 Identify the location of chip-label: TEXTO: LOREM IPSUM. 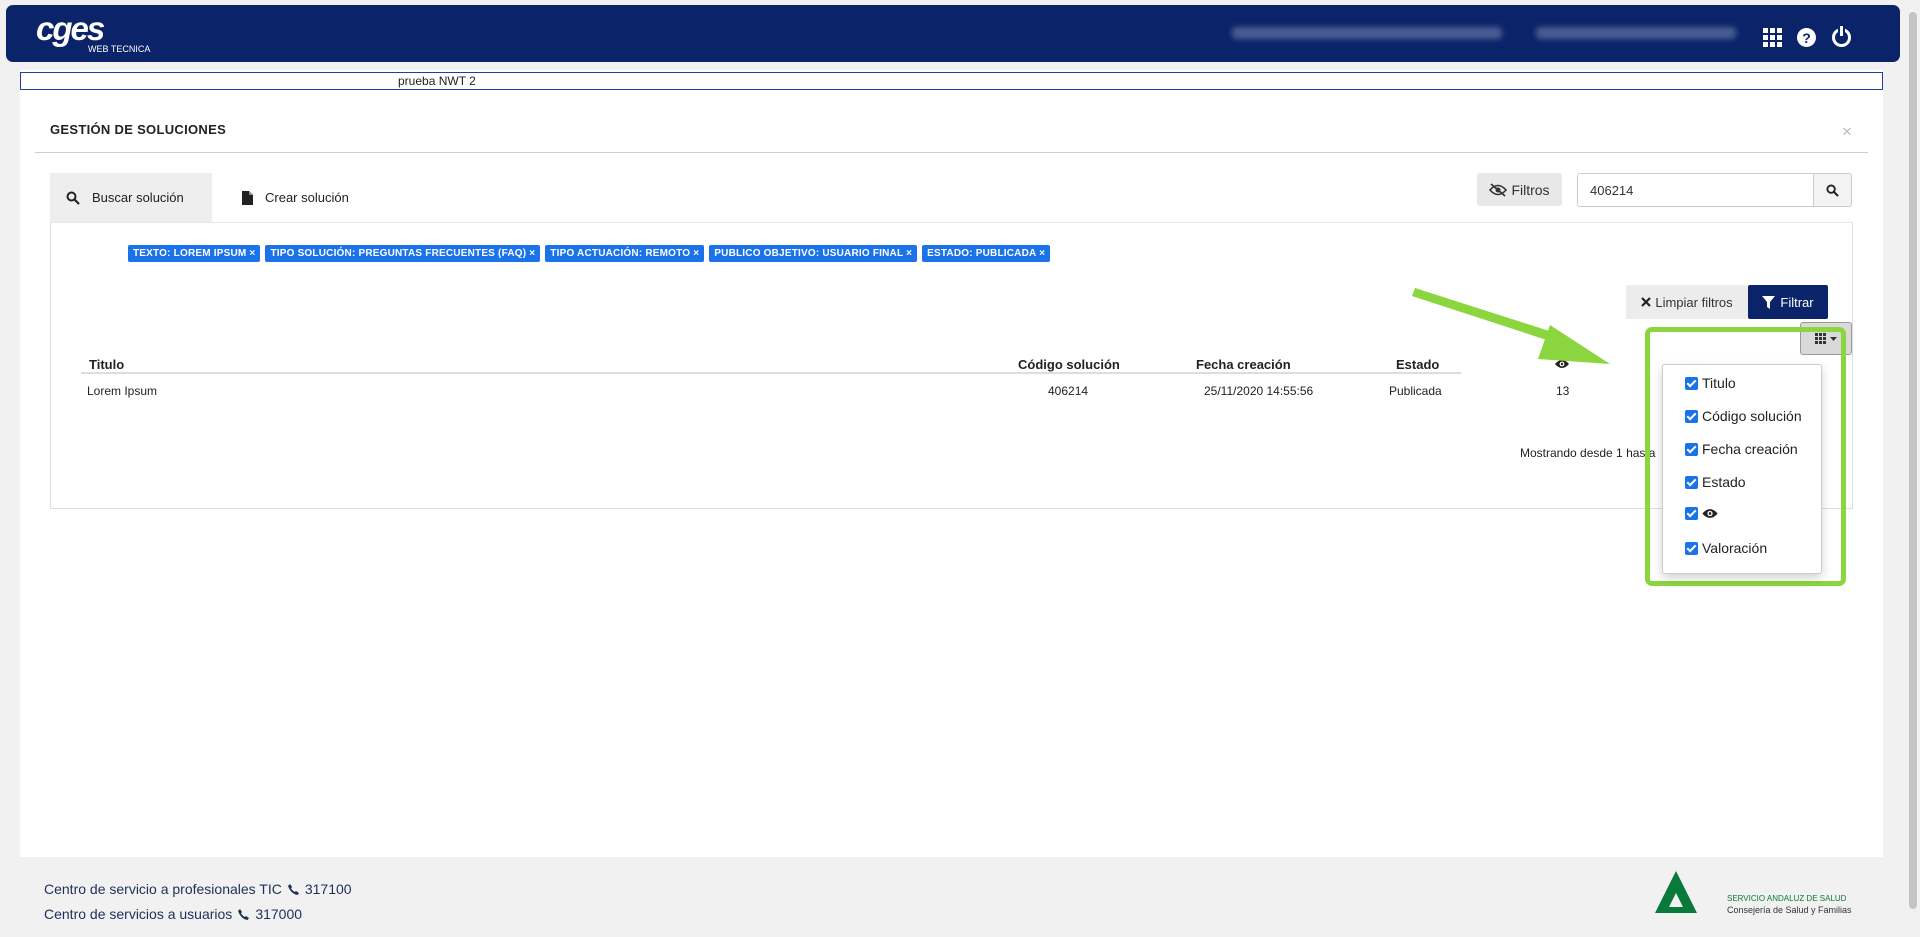
(190, 253).